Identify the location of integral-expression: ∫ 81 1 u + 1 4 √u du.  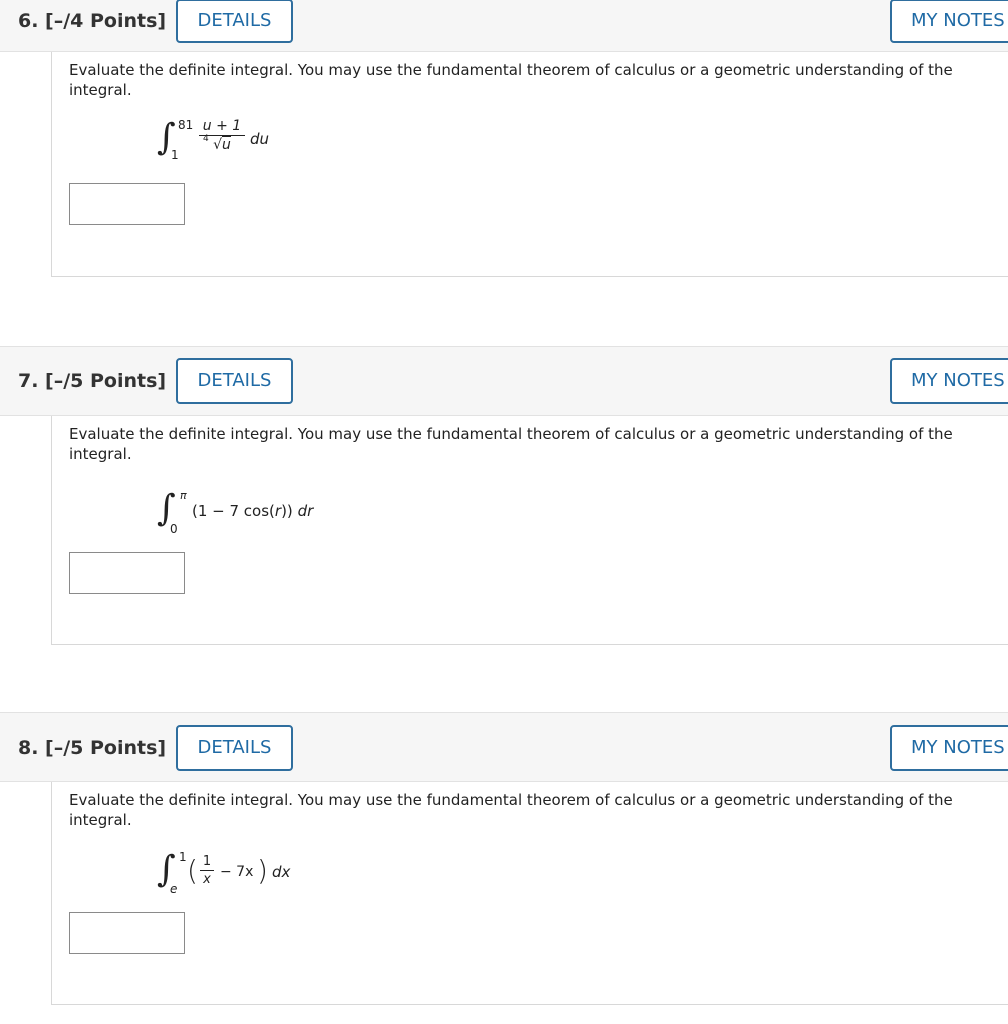
(242, 143).